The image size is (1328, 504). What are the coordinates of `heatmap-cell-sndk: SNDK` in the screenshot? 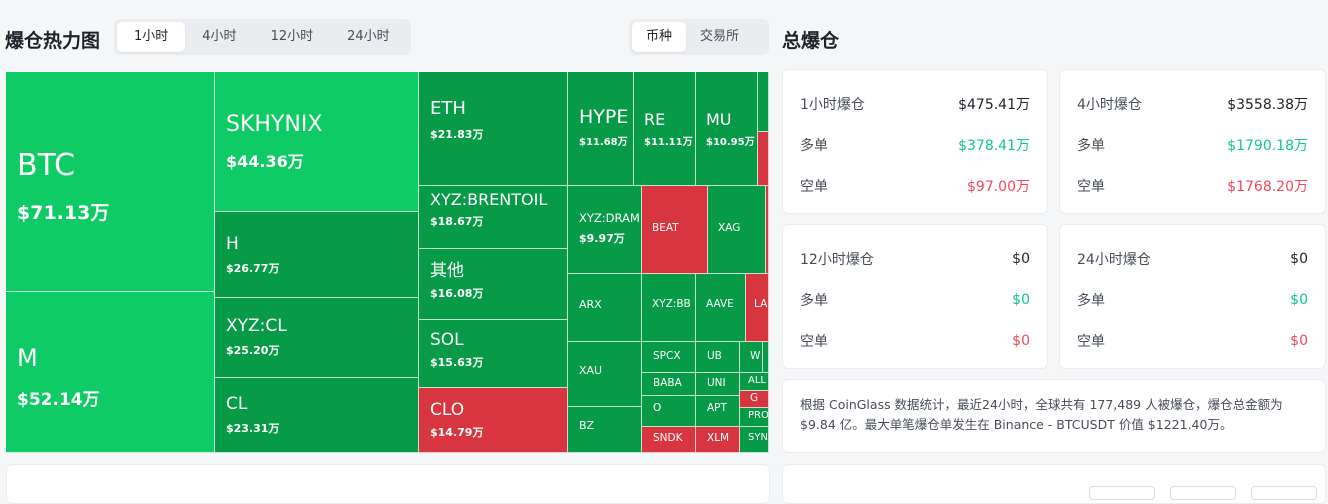 It's located at (669, 440).